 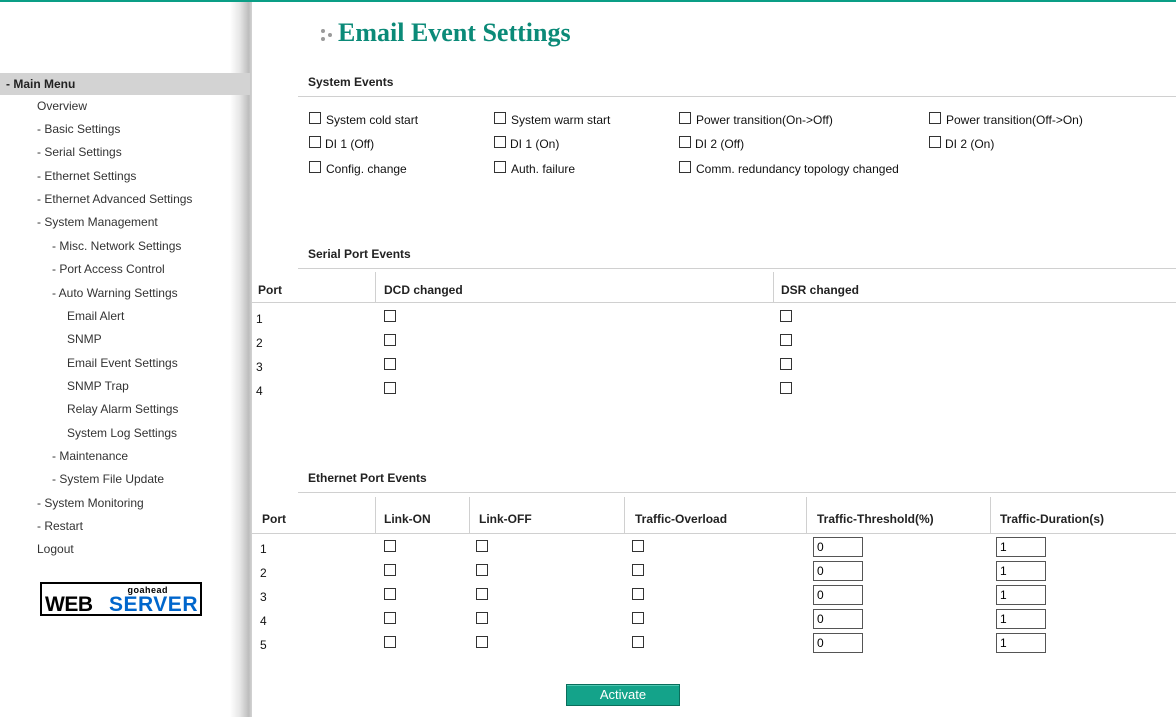 What do you see at coordinates (970, 144) in the screenshot?
I see `label-di2-on: DI 2 (On)` at bounding box center [970, 144].